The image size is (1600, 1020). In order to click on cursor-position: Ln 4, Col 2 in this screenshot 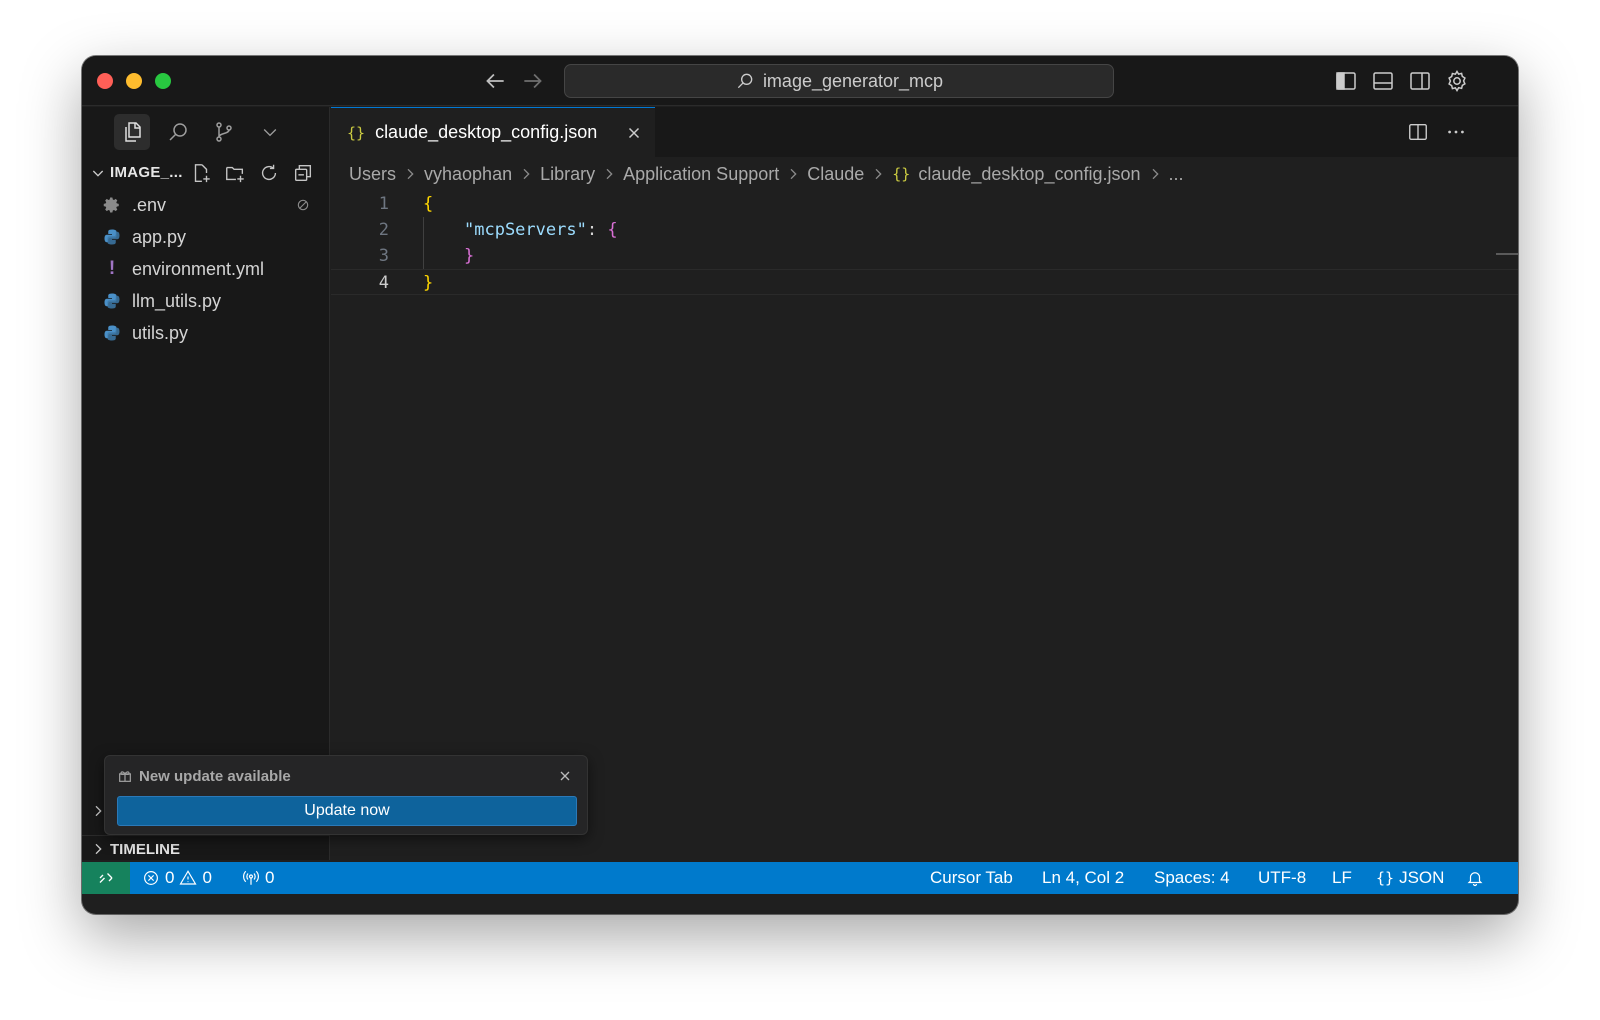, I will do `click(1083, 878)`.